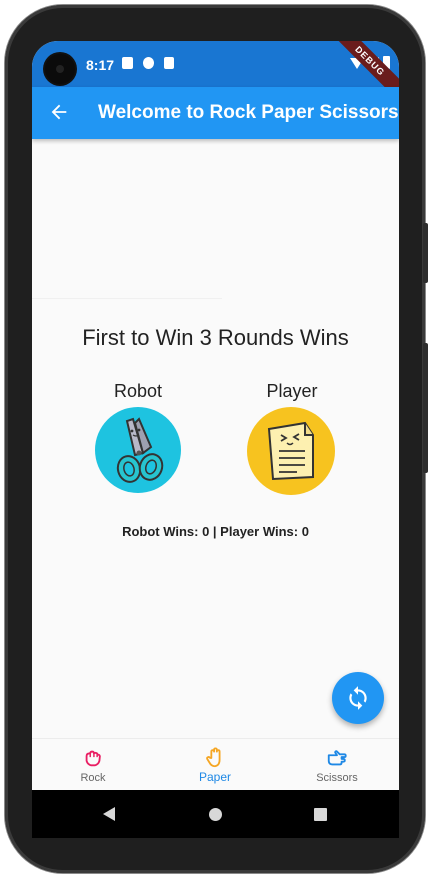  I want to click on nav-item-rock: Rock, so click(93, 765).